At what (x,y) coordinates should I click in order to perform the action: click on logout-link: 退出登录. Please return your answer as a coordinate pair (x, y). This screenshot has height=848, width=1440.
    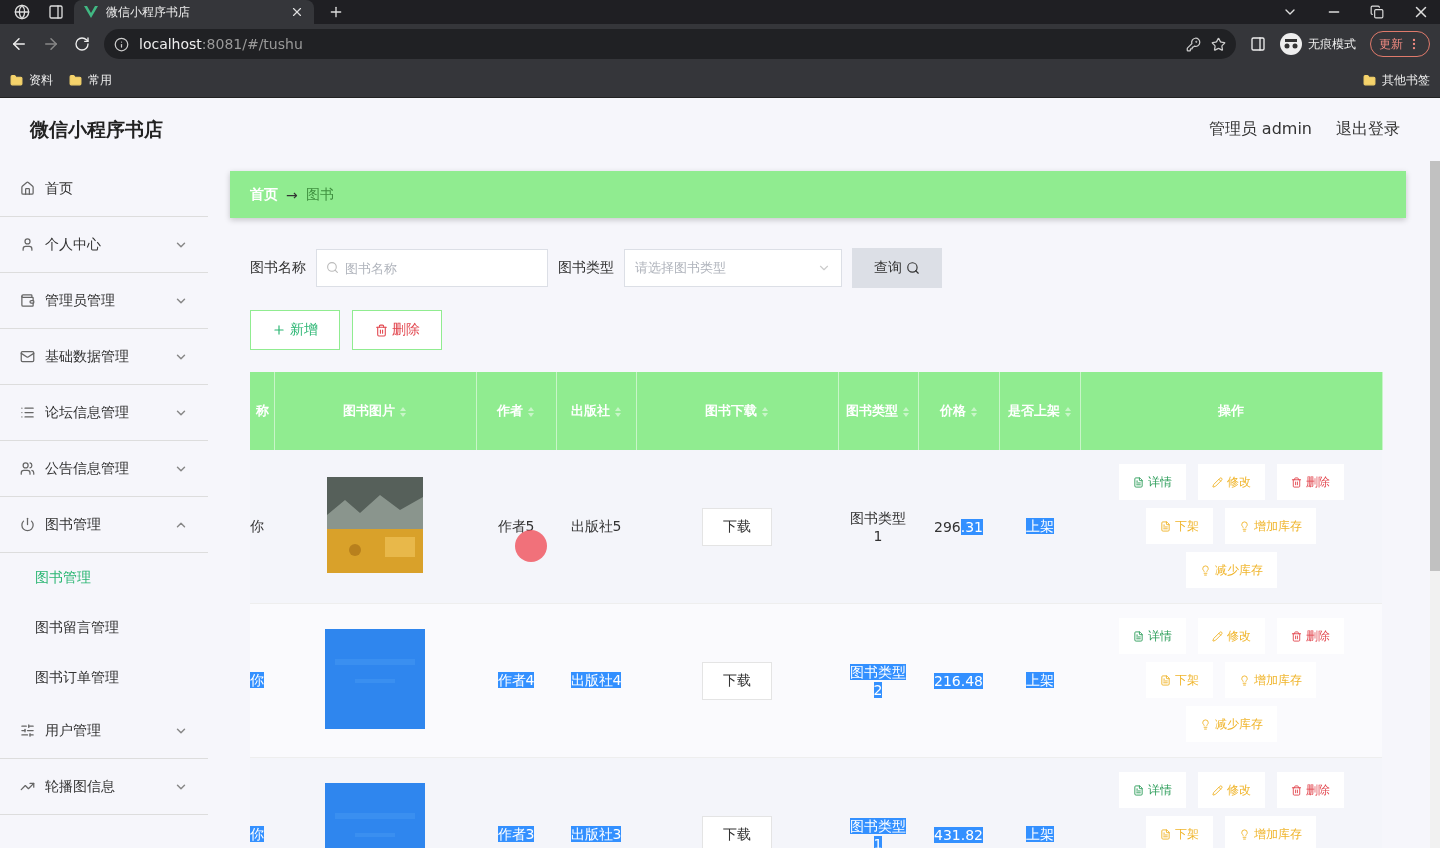
    Looking at the image, I should click on (1368, 129).